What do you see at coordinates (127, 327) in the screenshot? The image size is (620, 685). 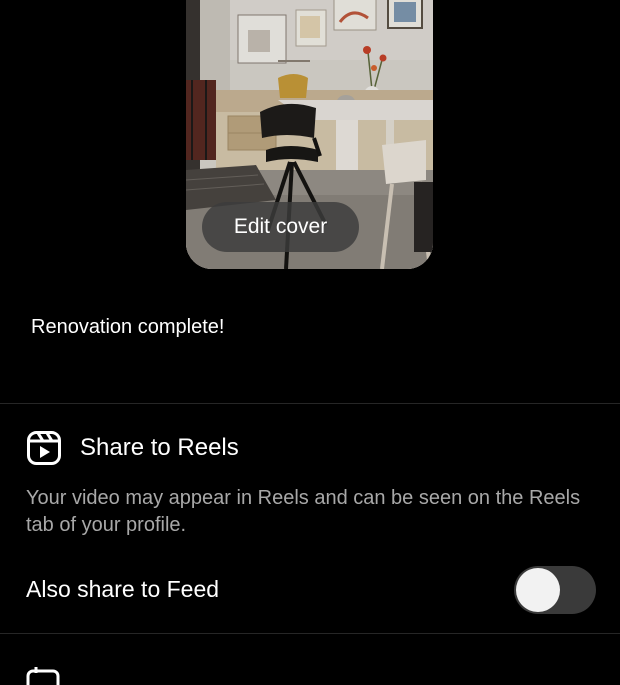 I see `caption-text: Renovation complete!` at bounding box center [127, 327].